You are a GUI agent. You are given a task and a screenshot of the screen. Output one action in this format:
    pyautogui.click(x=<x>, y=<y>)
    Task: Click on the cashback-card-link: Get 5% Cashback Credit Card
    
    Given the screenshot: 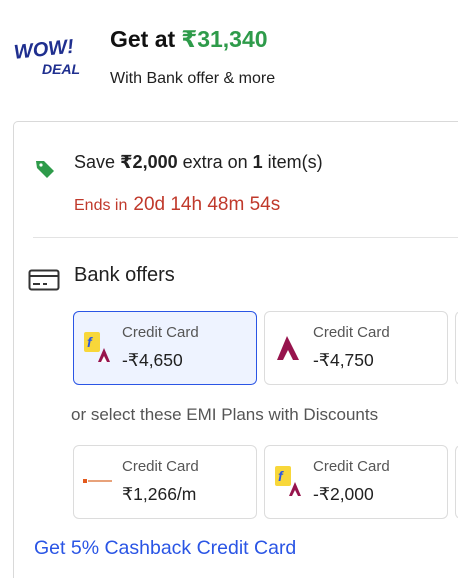 What is the action you would take?
    pyautogui.click(x=165, y=548)
    